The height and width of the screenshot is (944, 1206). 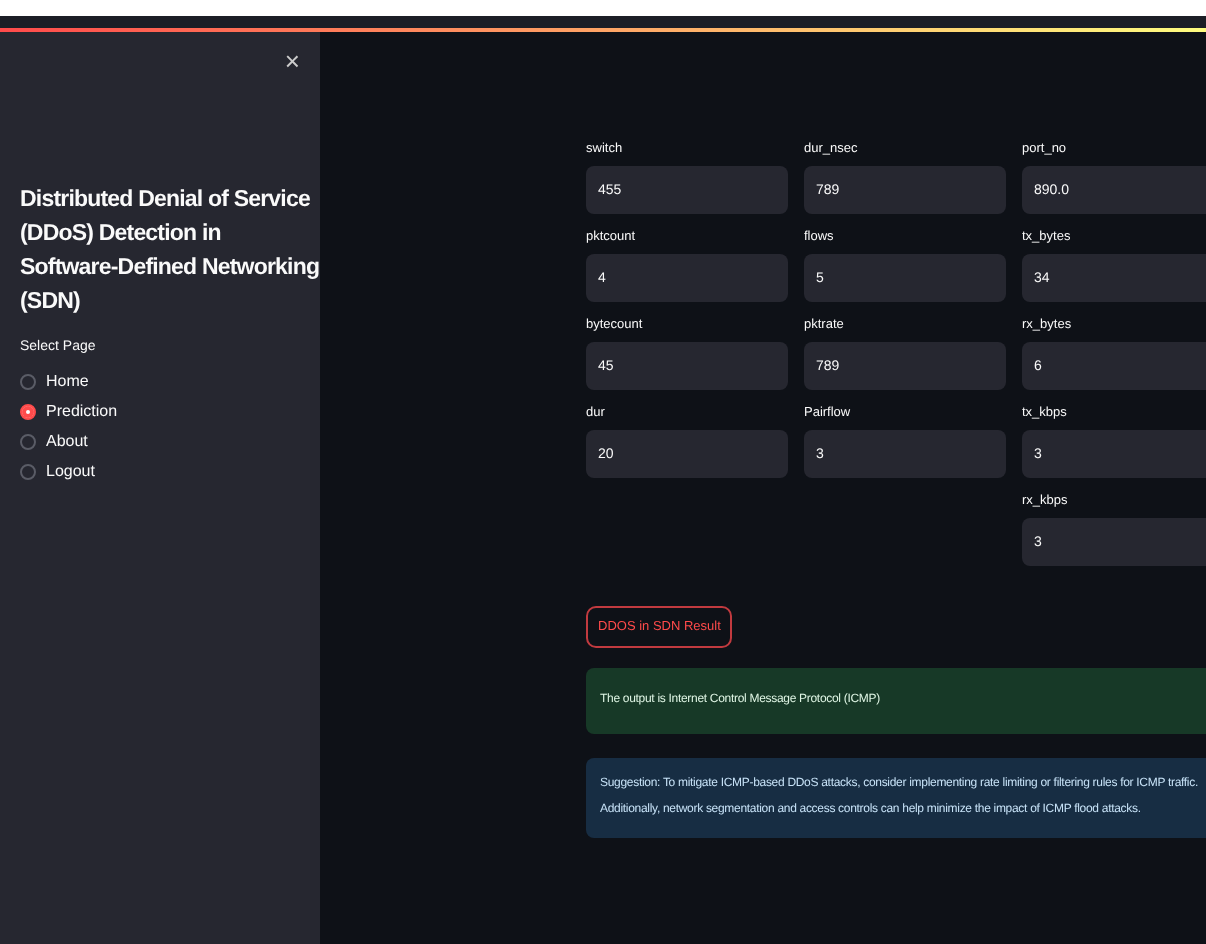 I want to click on radio-label: Home, so click(x=67, y=381).